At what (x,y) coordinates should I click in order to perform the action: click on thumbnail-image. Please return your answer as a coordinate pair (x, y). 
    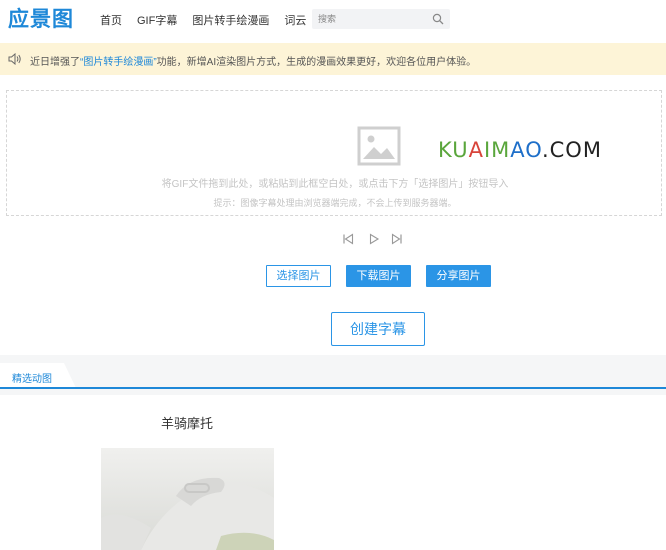
    Looking at the image, I should click on (187, 499).